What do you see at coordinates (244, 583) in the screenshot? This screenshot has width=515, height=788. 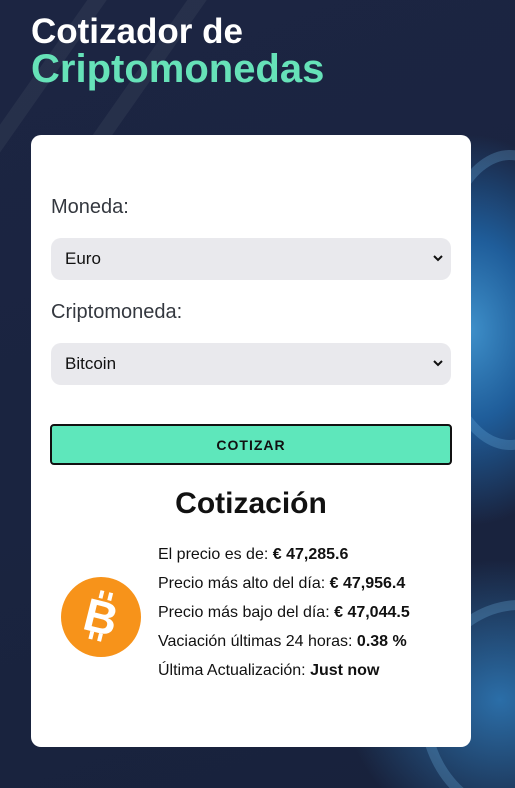 I see `high-price-label: Precio más alto del día:` at bounding box center [244, 583].